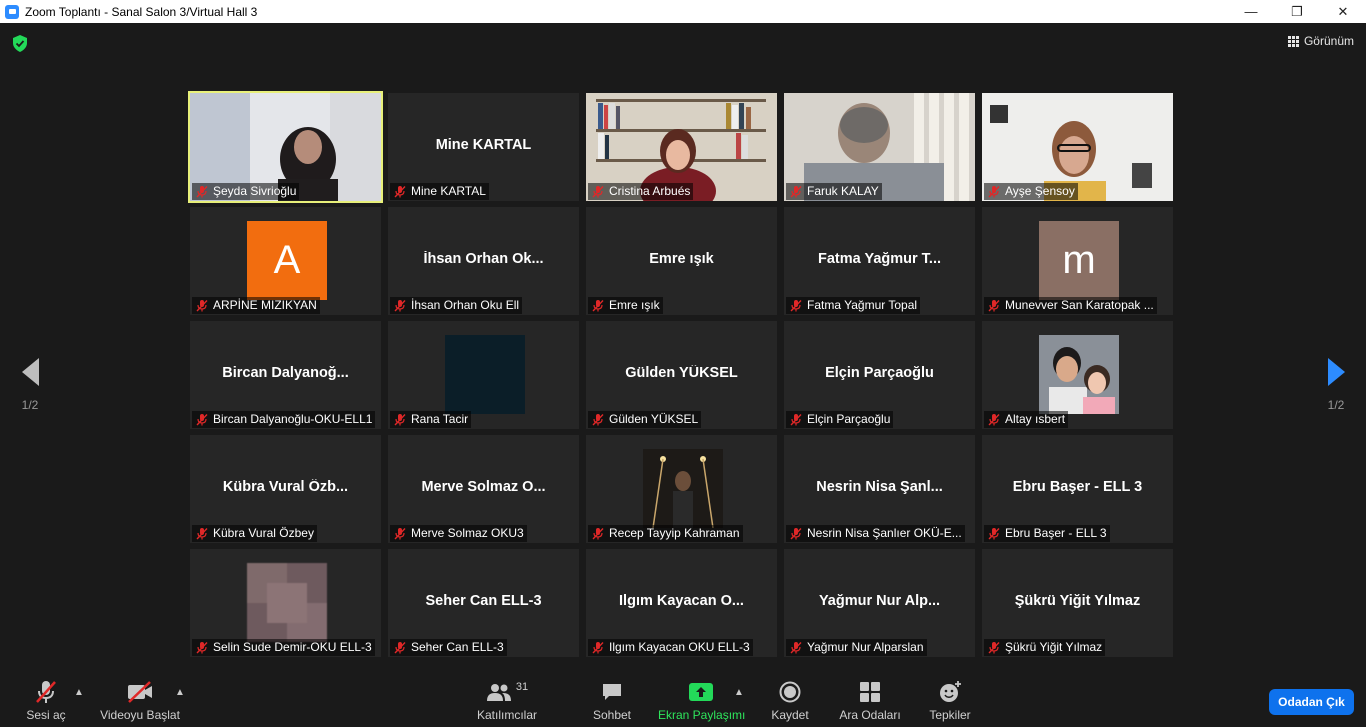 The height and width of the screenshot is (727, 1366). Describe the element at coordinates (879, 147) in the screenshot. I see `participant-tile: Faruk KALAY` at that location.